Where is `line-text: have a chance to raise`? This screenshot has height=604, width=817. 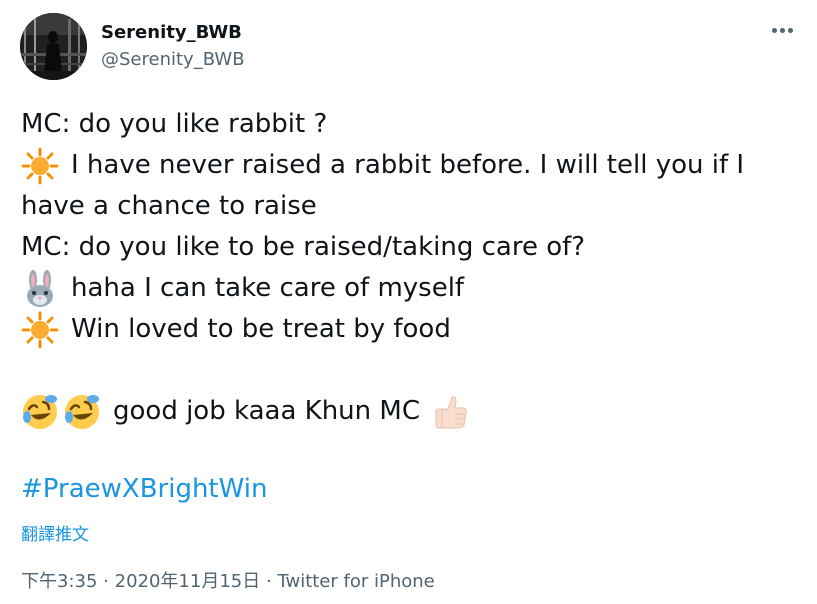
line-text: have a chance to raise is located at coordinates (169, 206).